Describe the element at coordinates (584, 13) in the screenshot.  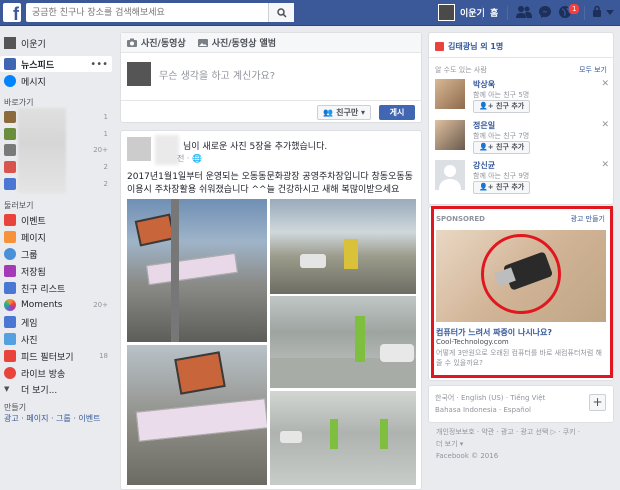
I see `divider` at that location.